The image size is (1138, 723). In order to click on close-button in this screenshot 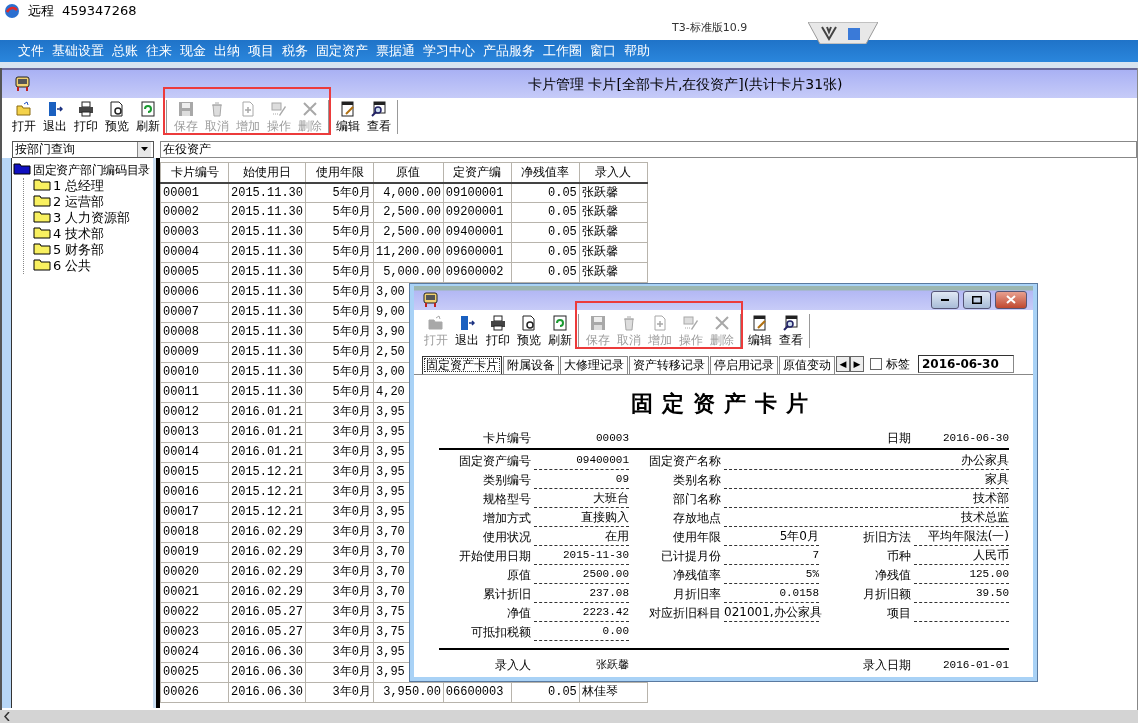, I will do `click(1011, 299)`.